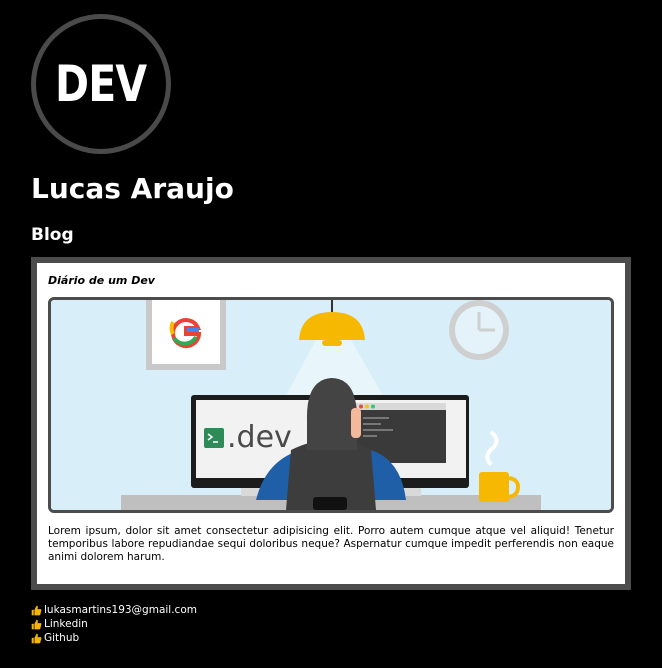 This screenshot has width=662, height=668. Describe the element at coordinates (52, 235) in the screenshot. I see `blog-heading: Blog` at that location.